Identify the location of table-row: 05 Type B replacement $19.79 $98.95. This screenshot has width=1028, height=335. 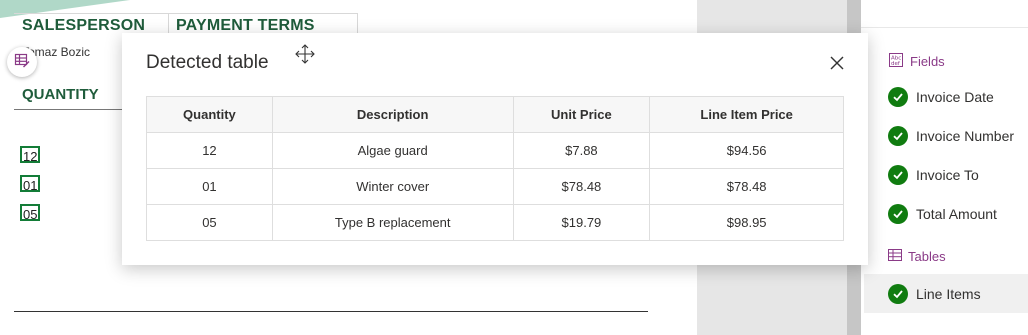
(495, 222).